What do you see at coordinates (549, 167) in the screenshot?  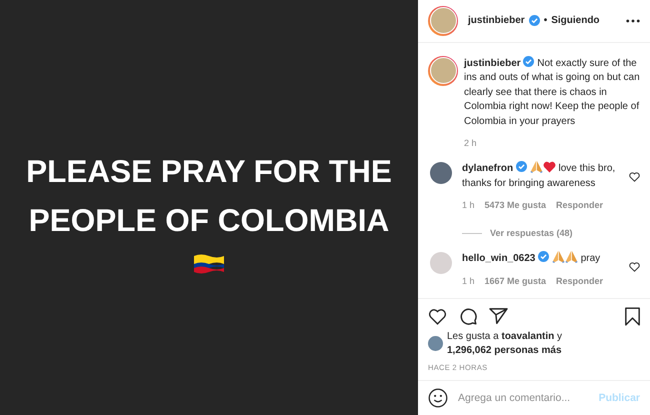 I see `heart-icon` at bounding box center [549, 167].